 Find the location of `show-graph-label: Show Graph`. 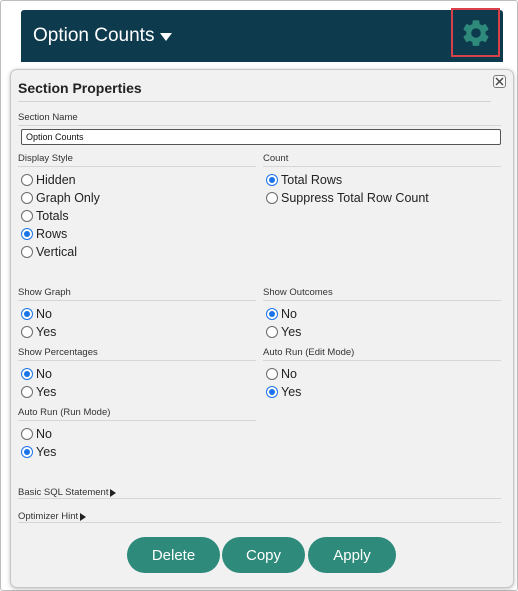

show-graph-label: Show Graph is located at coordinates (44, 292).